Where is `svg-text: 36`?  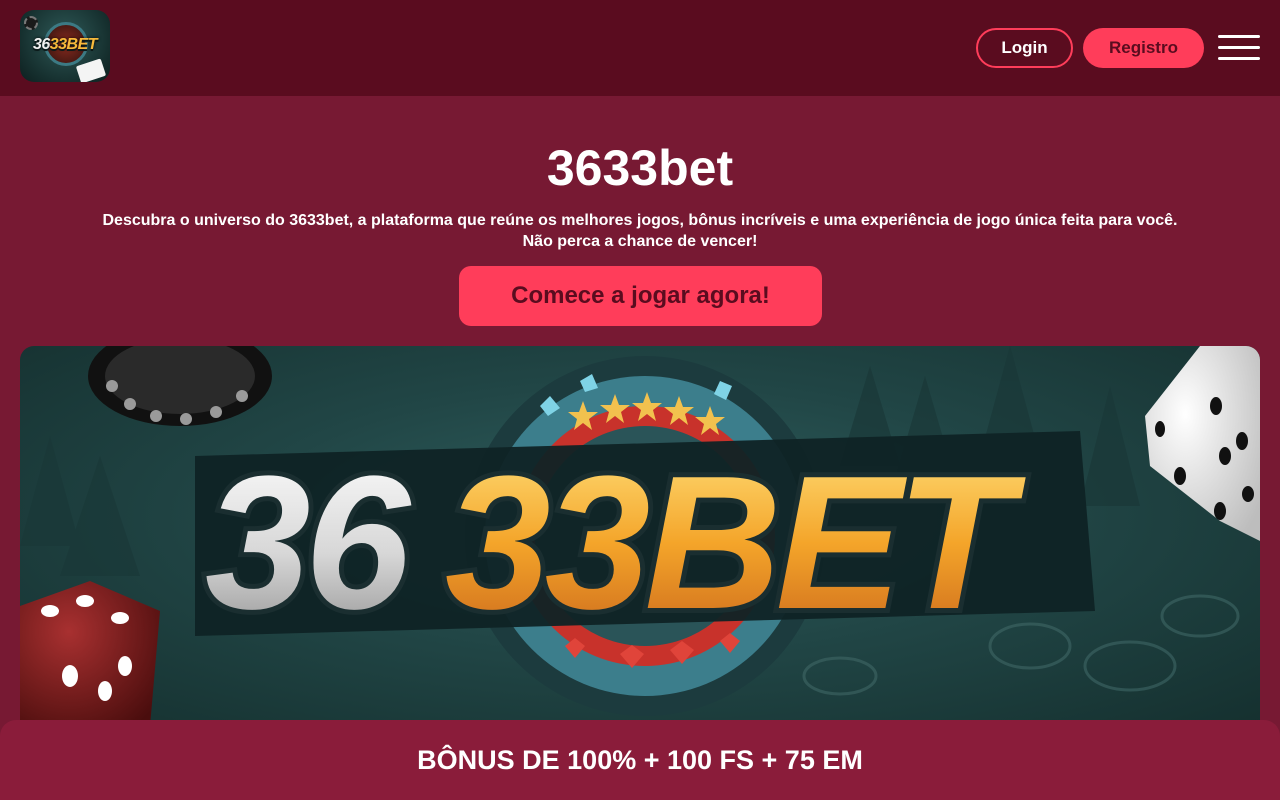 svg-text: 36 is located at coordinates (308, 543).